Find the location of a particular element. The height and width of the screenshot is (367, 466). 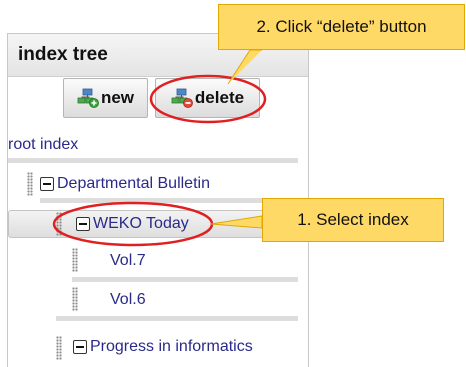

callout-click-delete: 2. Click “delete” button is located at coordinates (341, 27).